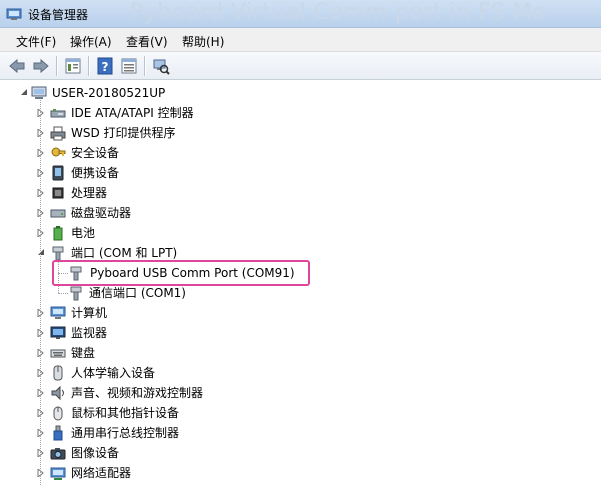  Describe the element at coordinates (129, 66) in the screenshot. I see `view-icon` at that location.